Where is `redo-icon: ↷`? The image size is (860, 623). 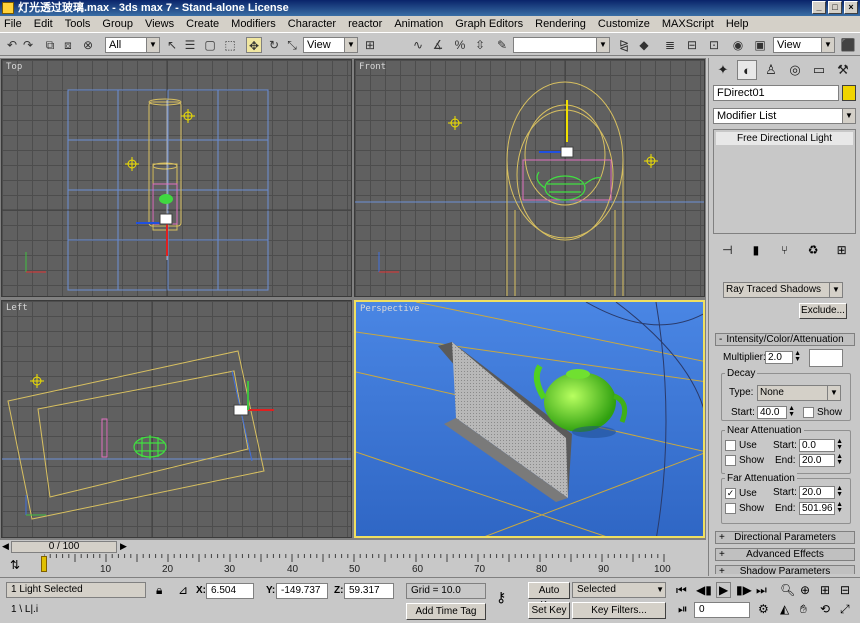 redo-icon: ↷ is located at coordinates (28, 45).